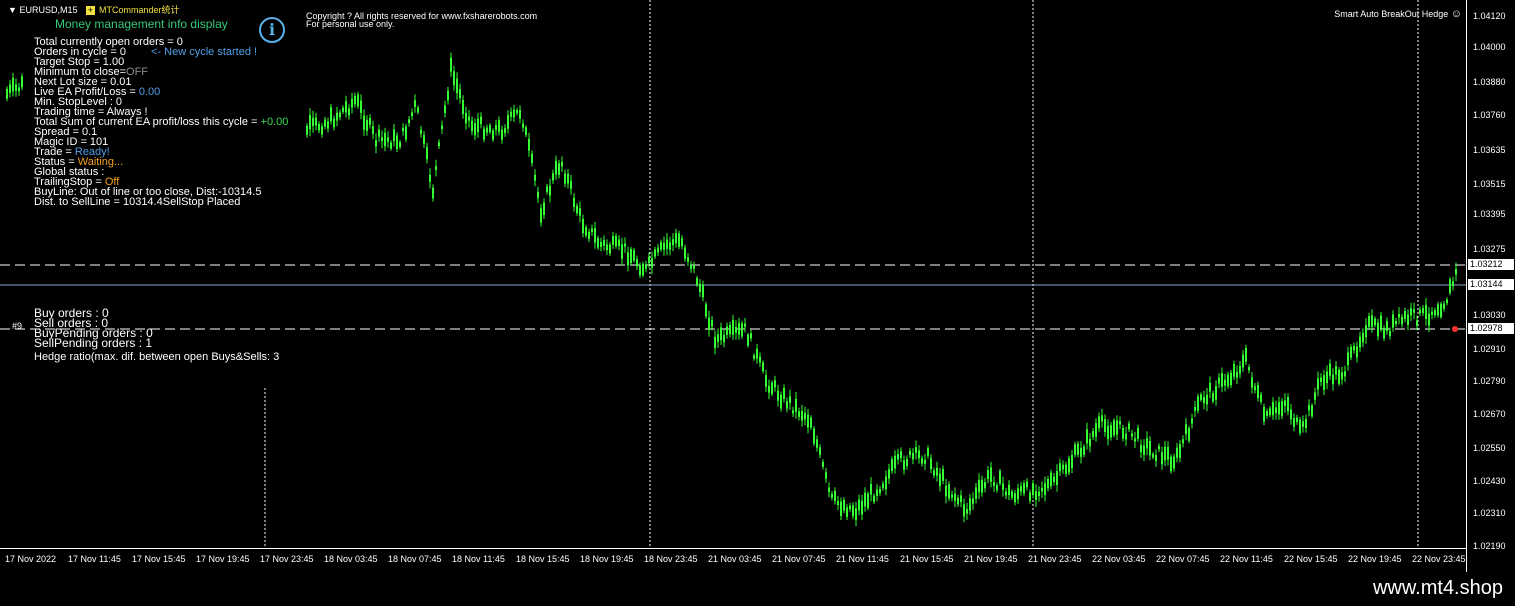  What do you see at coordinates (1489, 115) in the screenshot?
I see `price-tick-label: 1.03760` at bounding box center [1489, 115].